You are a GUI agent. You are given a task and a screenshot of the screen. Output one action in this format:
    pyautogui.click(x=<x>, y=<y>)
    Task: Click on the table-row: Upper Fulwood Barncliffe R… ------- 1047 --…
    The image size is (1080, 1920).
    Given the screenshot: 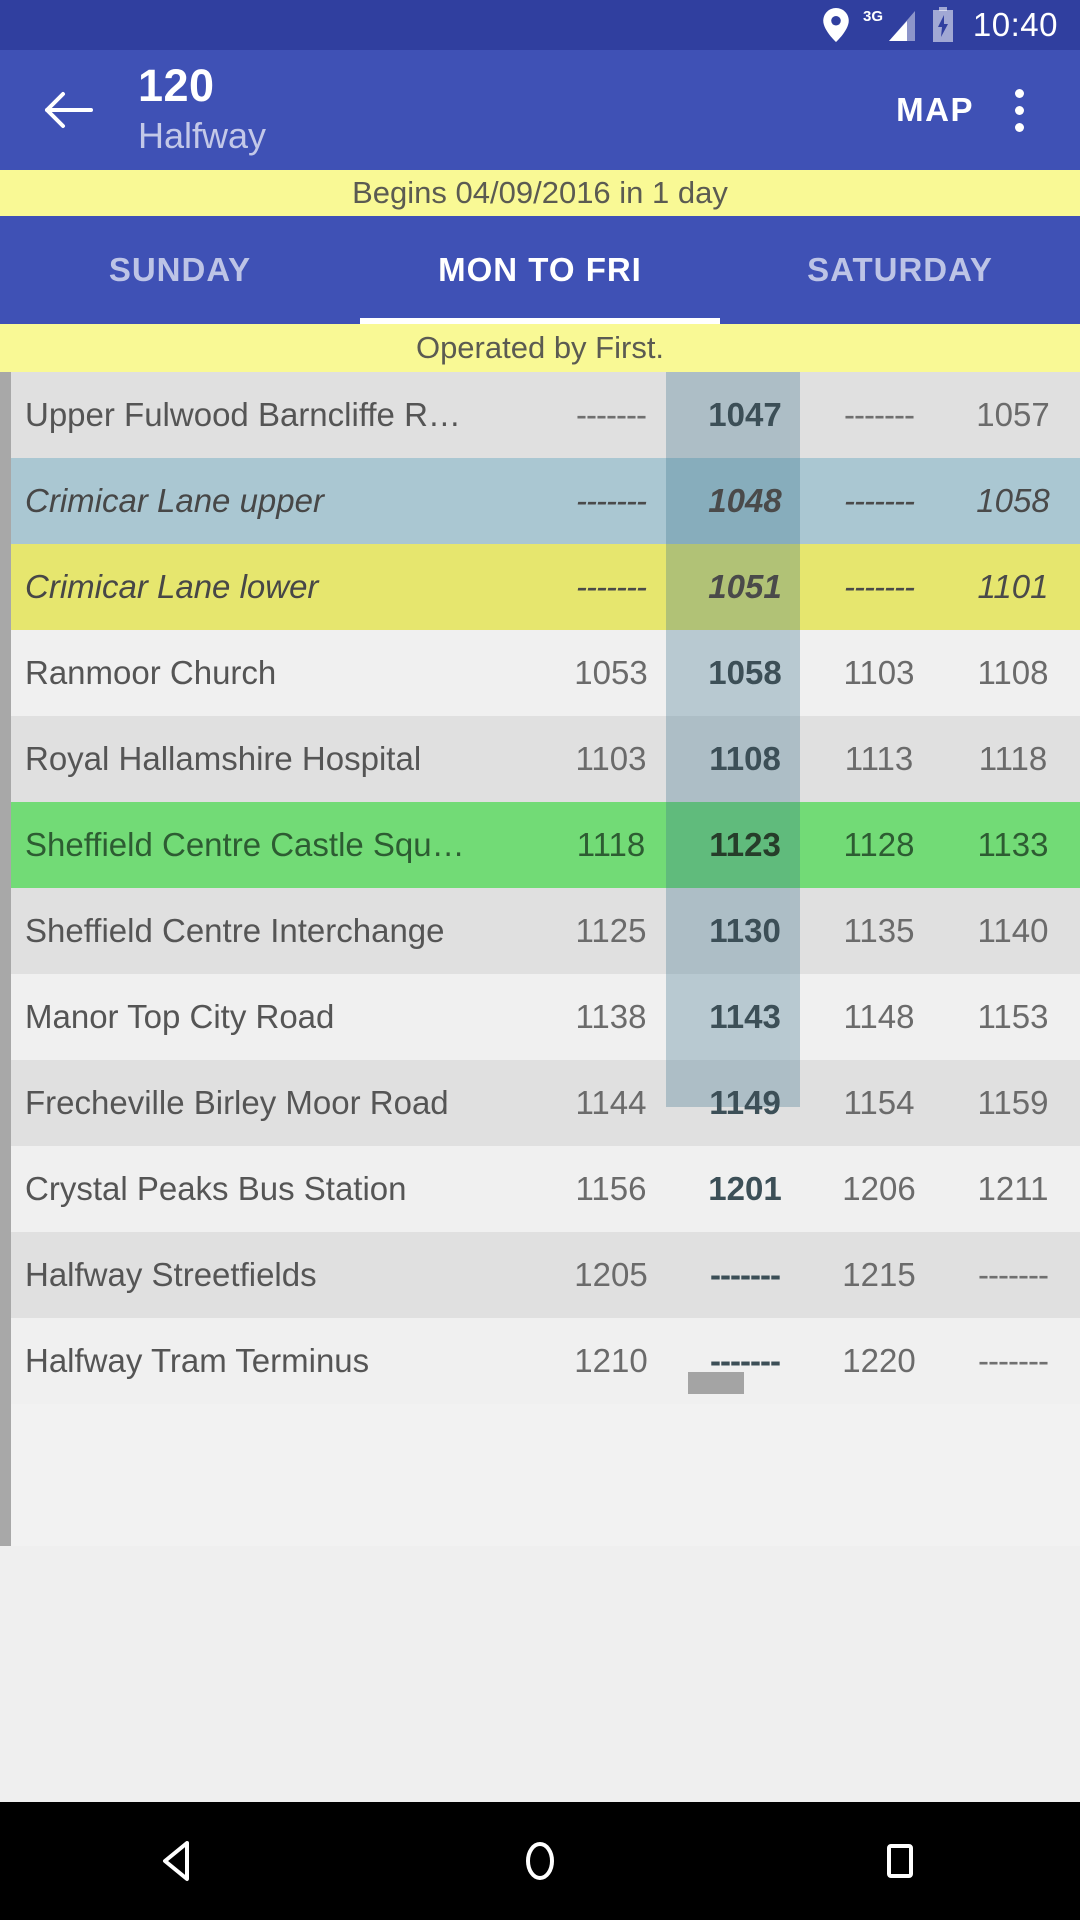 What is the action you would take?
    pyautogui.click(x=540, y=415)
    